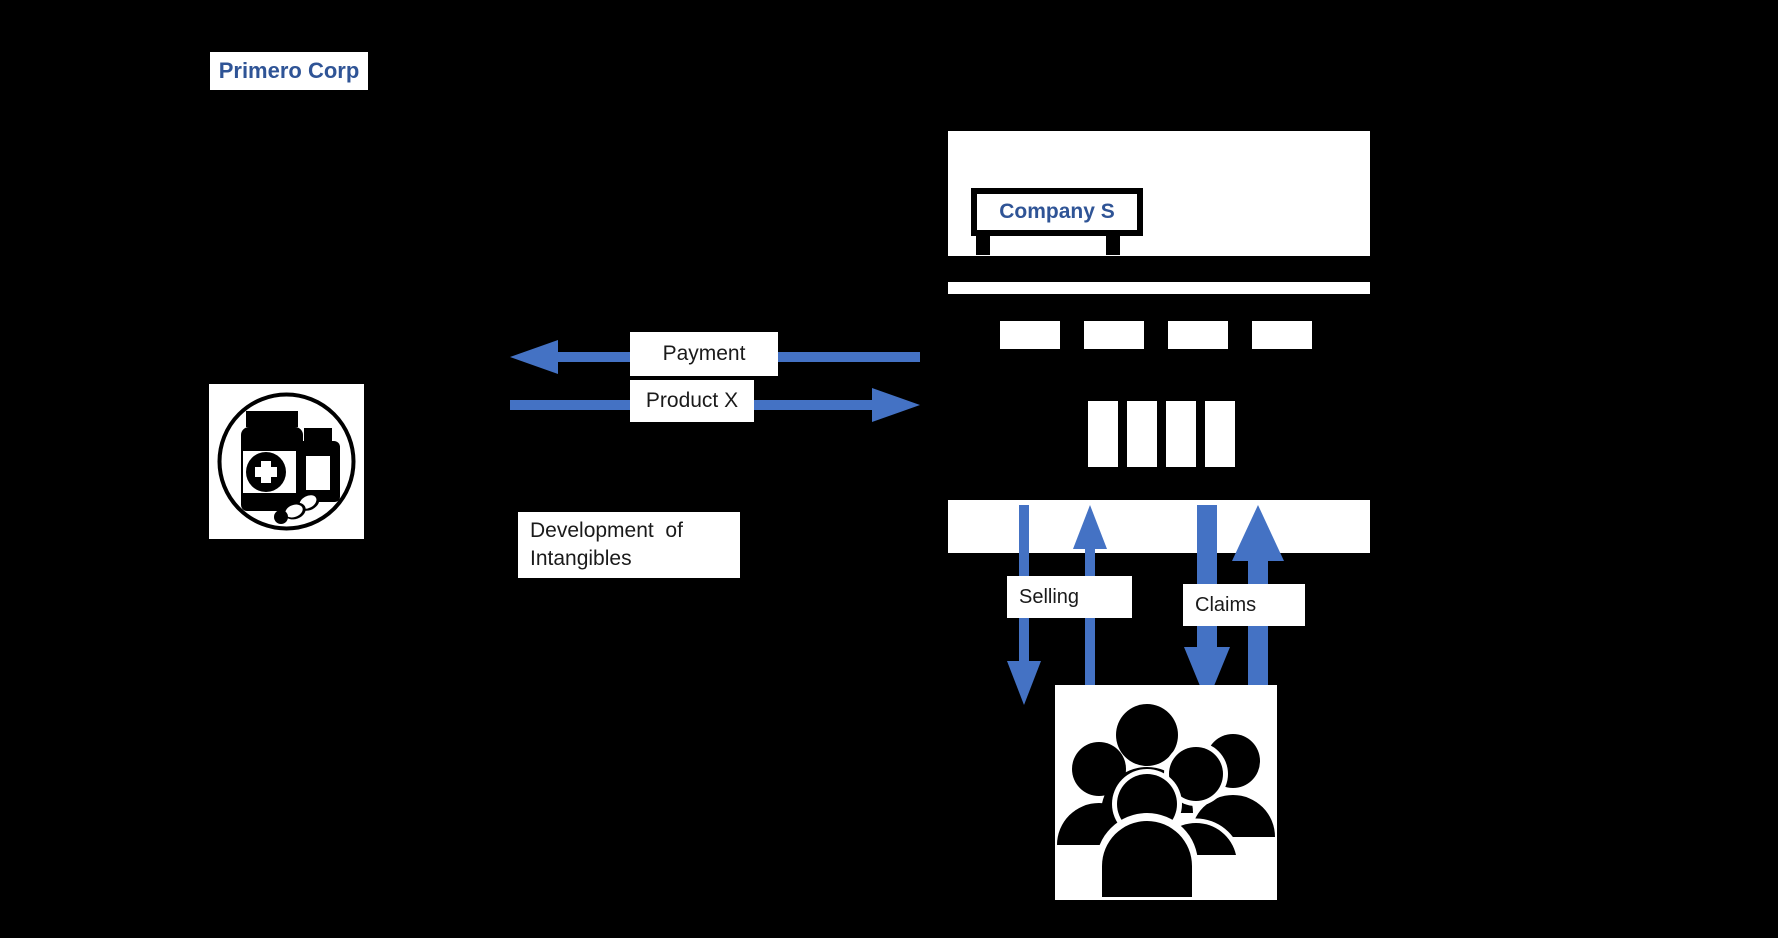 Image resolution: width=1778 pixels, height=938 pixels. I want to click on development-label-line2: Intangibles, so click(581, 558).